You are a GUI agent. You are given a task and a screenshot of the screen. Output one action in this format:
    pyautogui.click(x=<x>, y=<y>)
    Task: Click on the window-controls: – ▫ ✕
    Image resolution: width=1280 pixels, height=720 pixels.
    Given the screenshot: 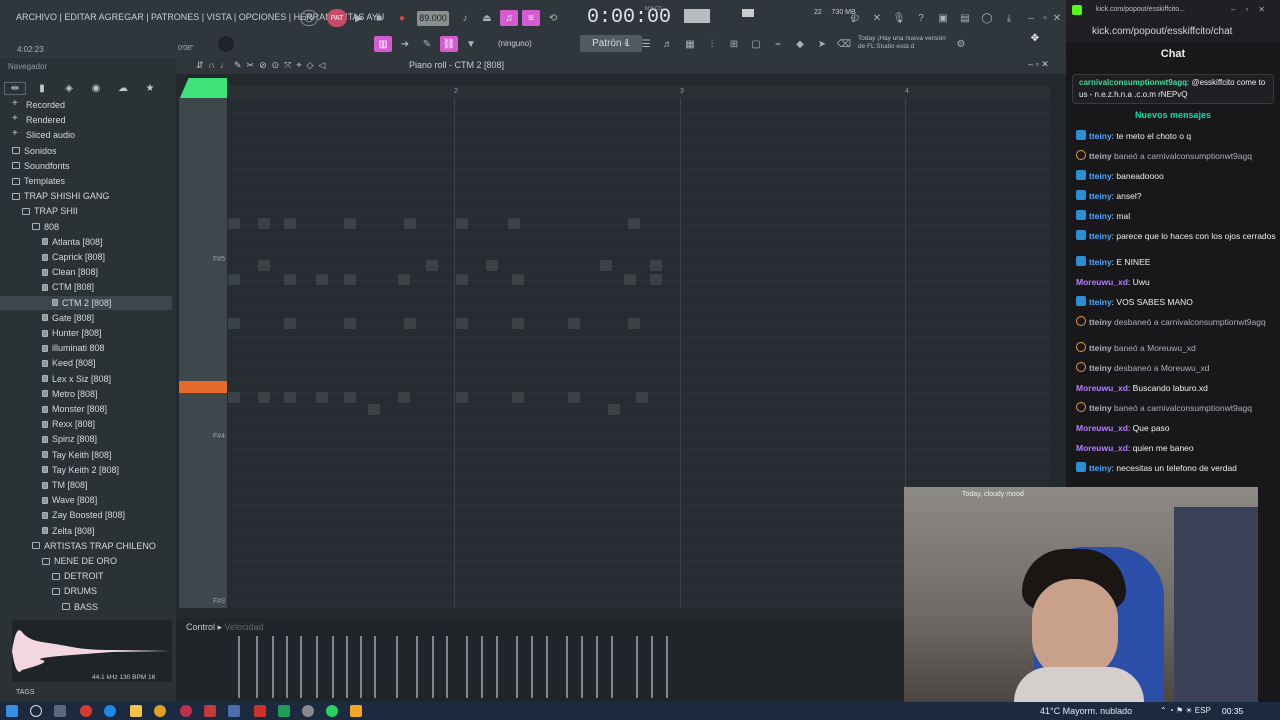 What is the action you would take?
    pyautogui.click(x=1038, y=64)
    